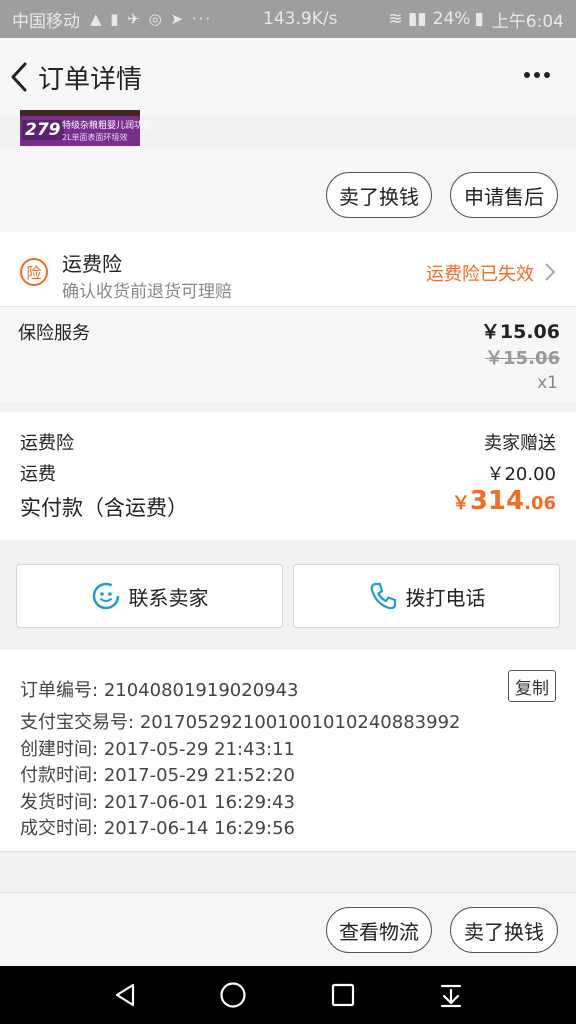  I want to click on shipping-value: ￥20.00, so click(521, 474).